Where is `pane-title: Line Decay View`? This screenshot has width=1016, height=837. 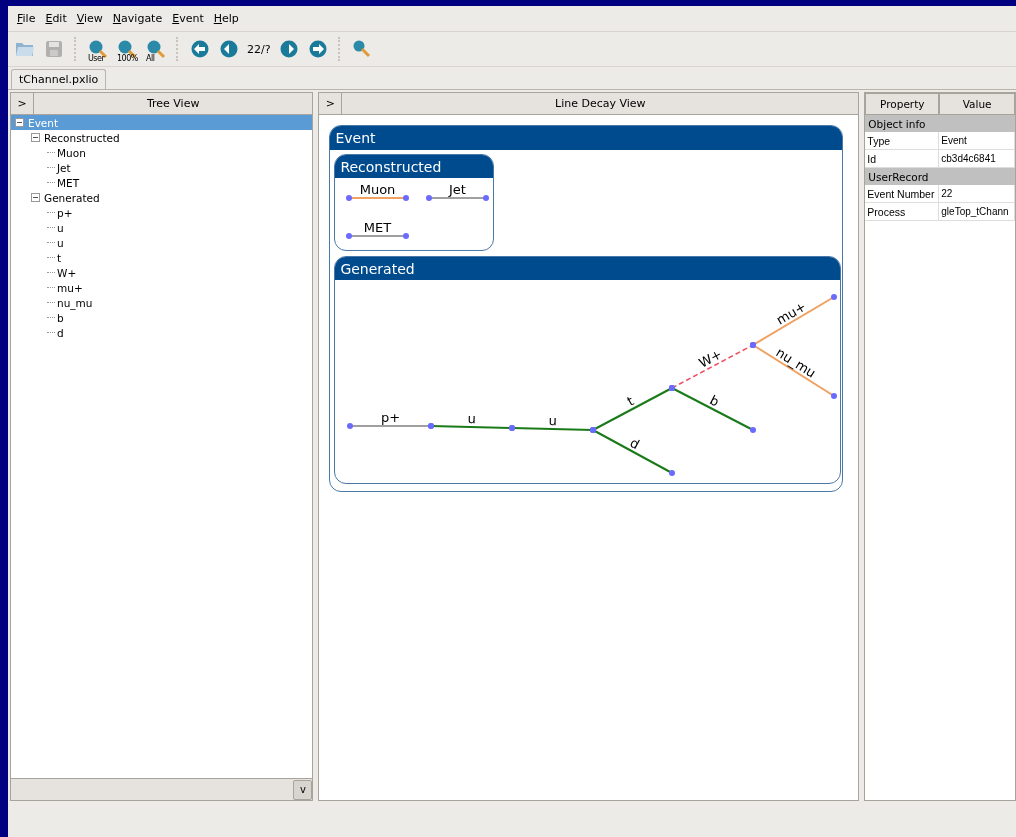
pane-title: Line Decay View is located at coordinates (600, 104).